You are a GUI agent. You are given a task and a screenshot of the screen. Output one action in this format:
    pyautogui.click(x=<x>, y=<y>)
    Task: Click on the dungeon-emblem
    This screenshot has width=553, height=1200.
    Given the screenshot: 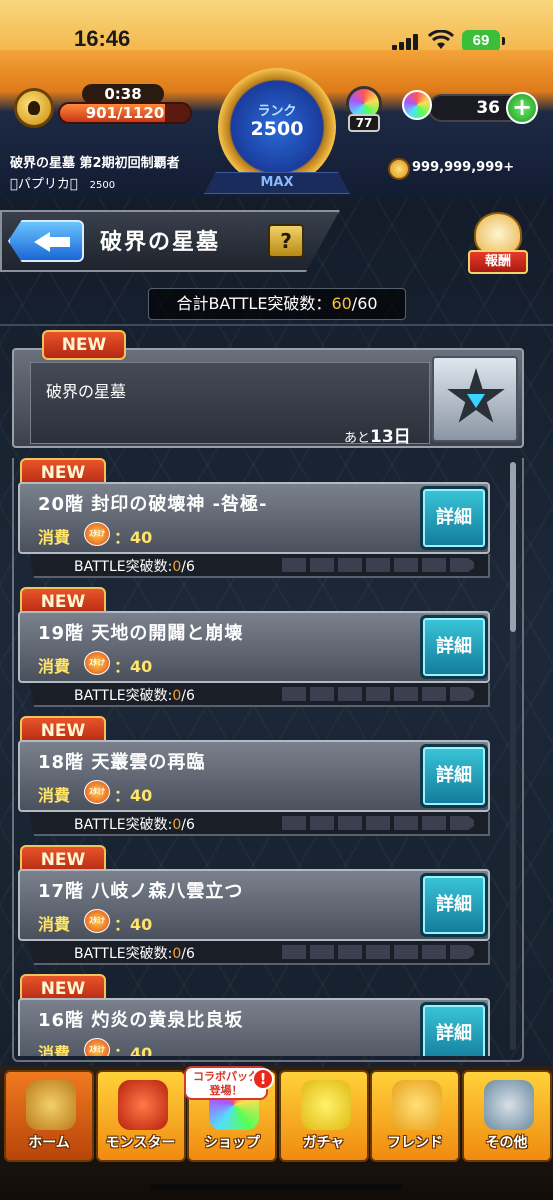 What is the action you would take?
    pyautogui.click(x=475, y=399)
    